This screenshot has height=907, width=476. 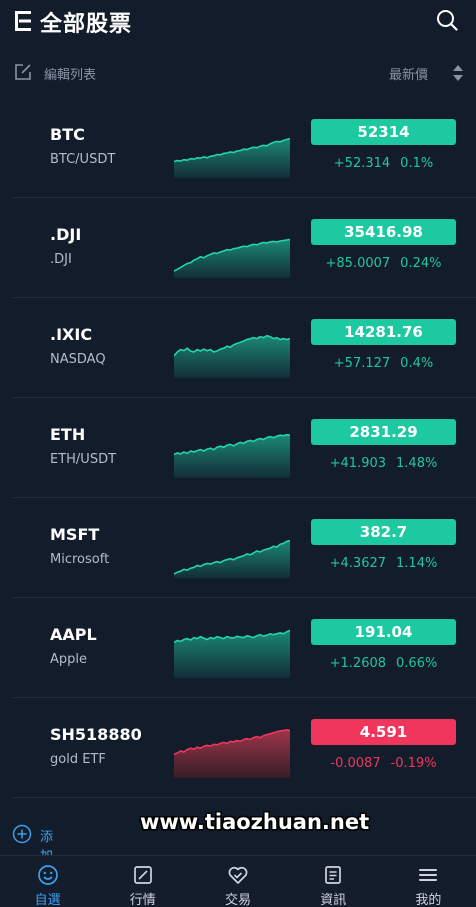 I want to click on chart-edit-icon, so click(x=142, y=875).